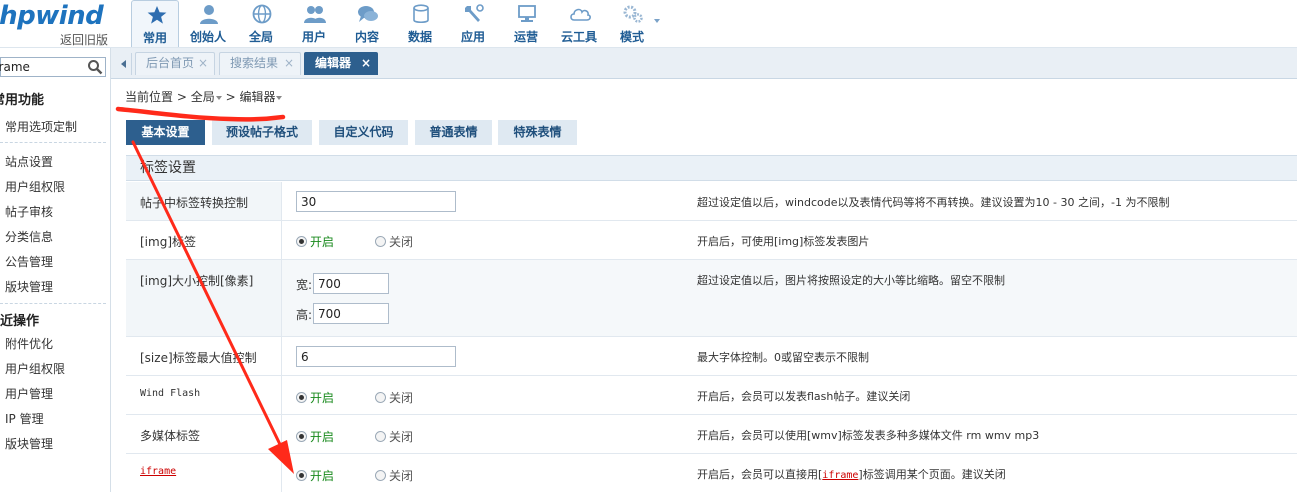  I want to click on sidebar-search, so click(53, 67).